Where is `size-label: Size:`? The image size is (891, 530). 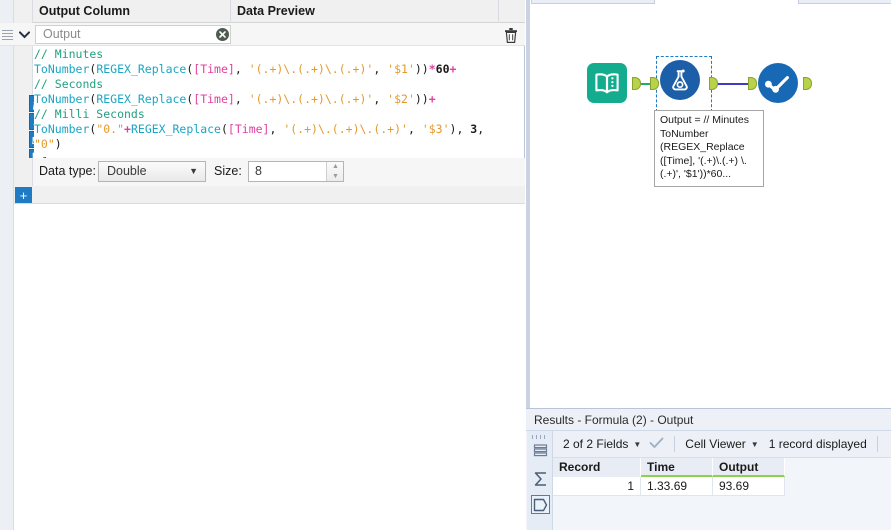
size-label: Size: is located at coordinates (228, 171).